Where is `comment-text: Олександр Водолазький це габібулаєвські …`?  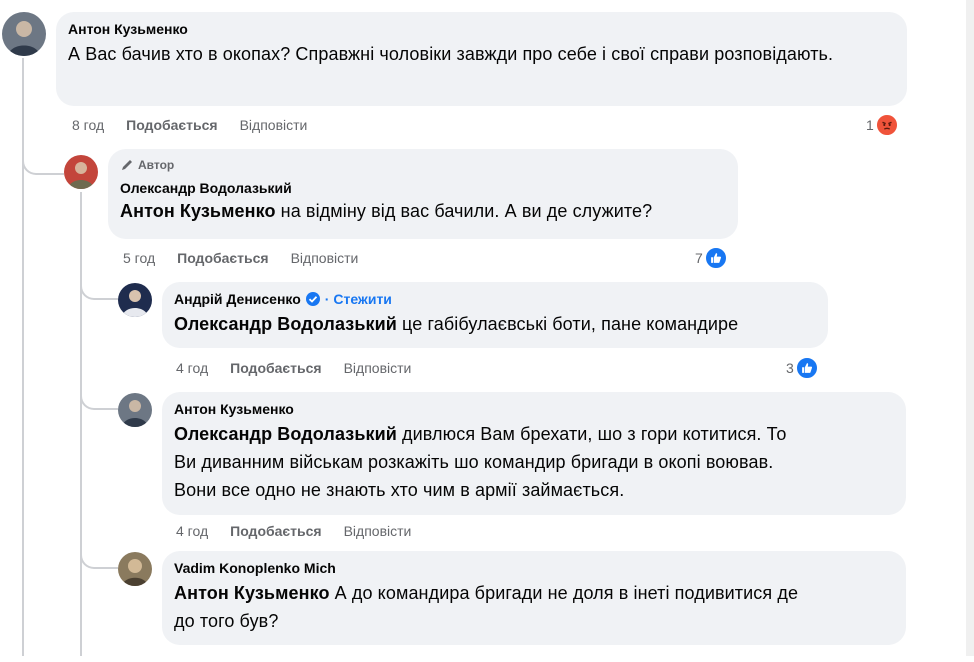
comment-text: Олександр Водолазький це габібулаєвські … is located at coordinates (495, 324).